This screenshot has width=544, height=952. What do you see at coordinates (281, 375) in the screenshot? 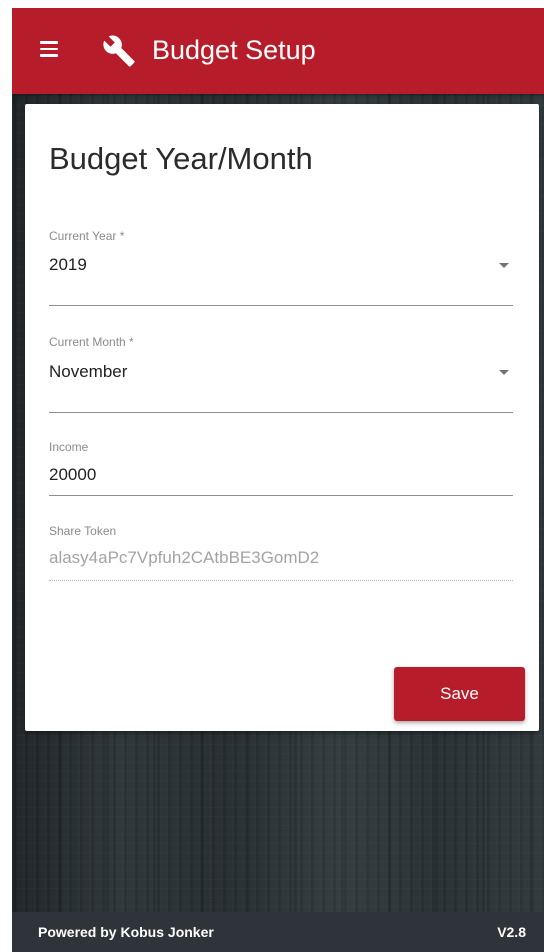
I see `current-month-select: Current Month * November` at bounding box center [281, 375].